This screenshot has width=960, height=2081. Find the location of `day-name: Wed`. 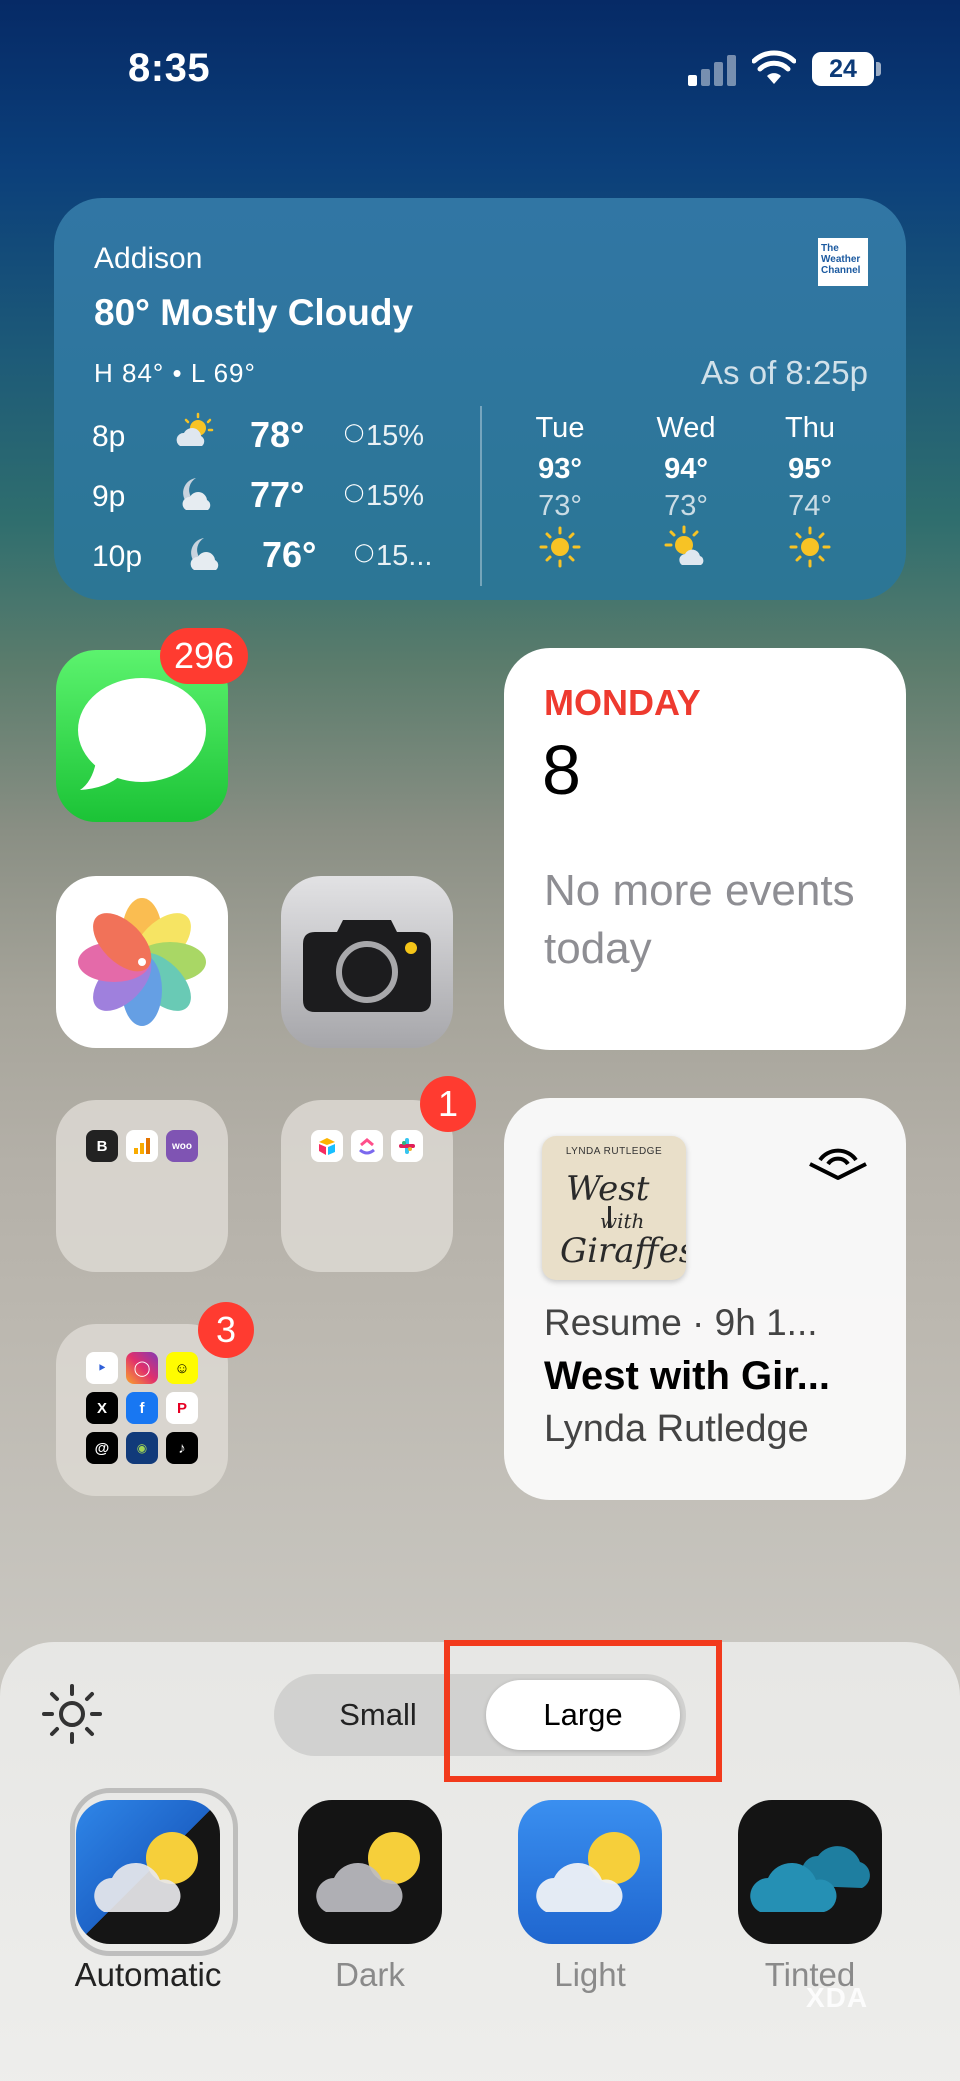

day-name: Wed is located at coordinates (686, 428).